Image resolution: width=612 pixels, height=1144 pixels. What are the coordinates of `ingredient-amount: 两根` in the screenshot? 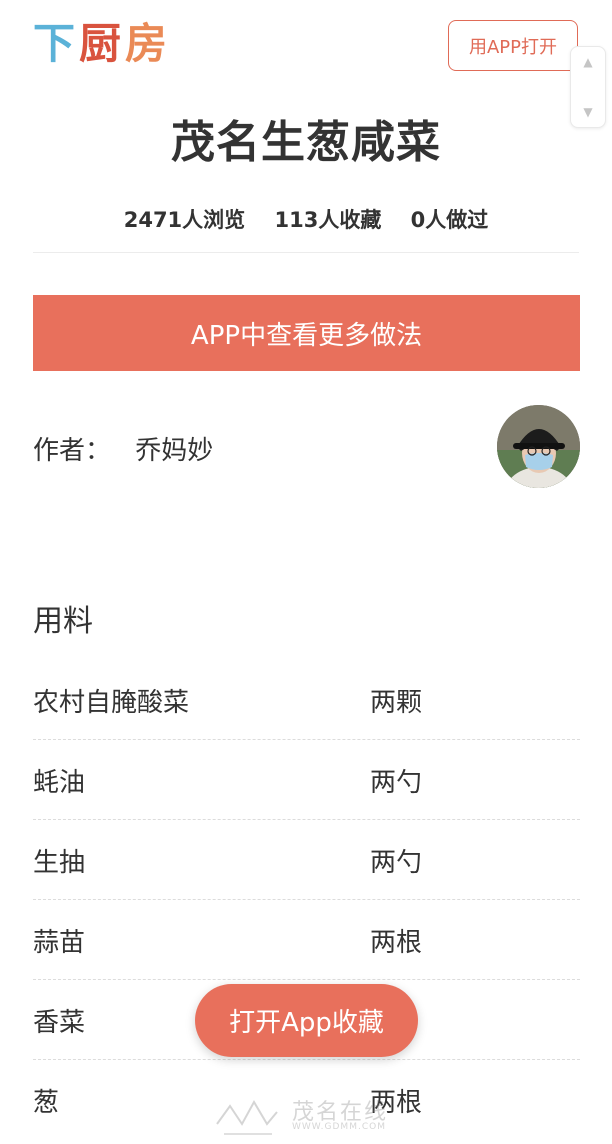 It's located at (396, 943).